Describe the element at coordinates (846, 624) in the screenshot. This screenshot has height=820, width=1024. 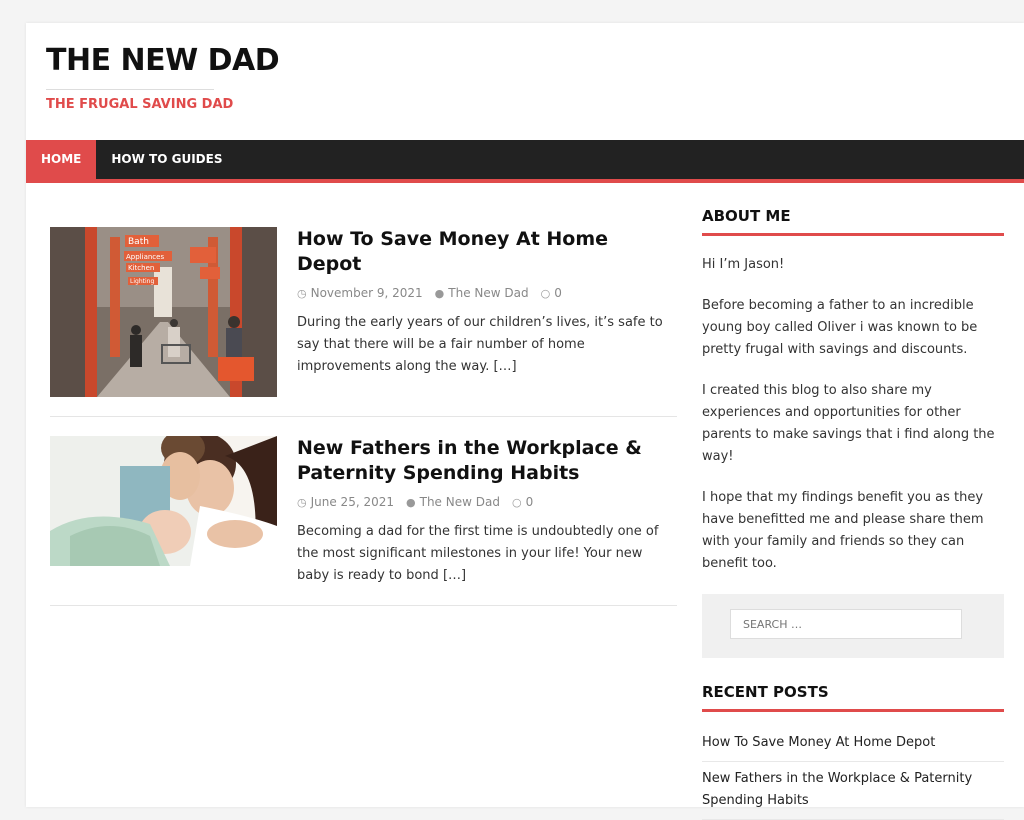
I see `search-input` at that location.